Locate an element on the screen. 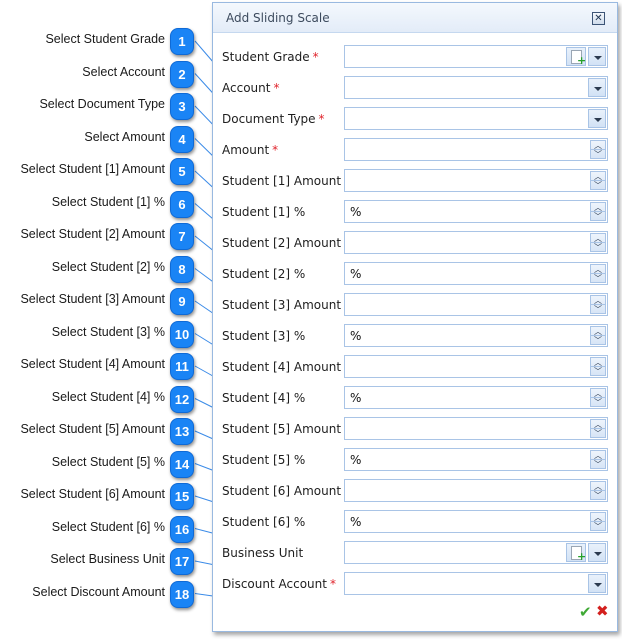  callout-number-badge: 6 is located at coordinates (182, 204).